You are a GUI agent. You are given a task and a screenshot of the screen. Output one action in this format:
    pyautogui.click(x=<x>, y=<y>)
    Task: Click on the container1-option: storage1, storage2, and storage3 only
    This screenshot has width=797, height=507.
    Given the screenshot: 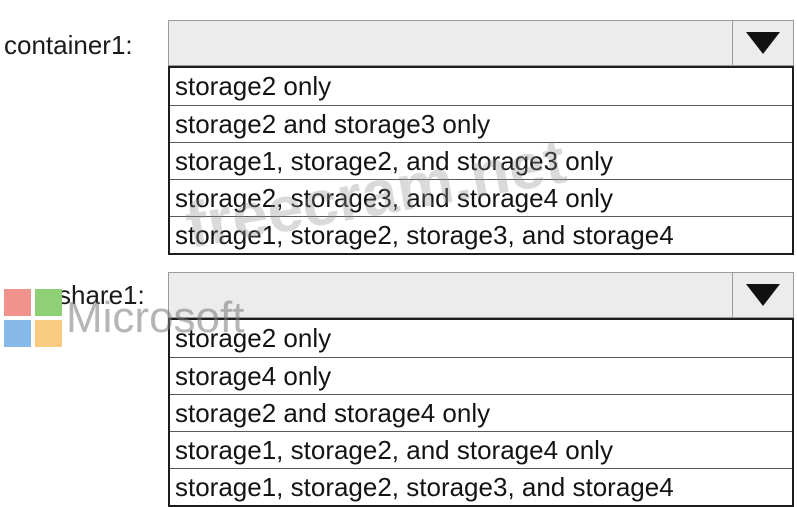 What is the action you would take?
    pyautogui.click(x=481, y=160)
    